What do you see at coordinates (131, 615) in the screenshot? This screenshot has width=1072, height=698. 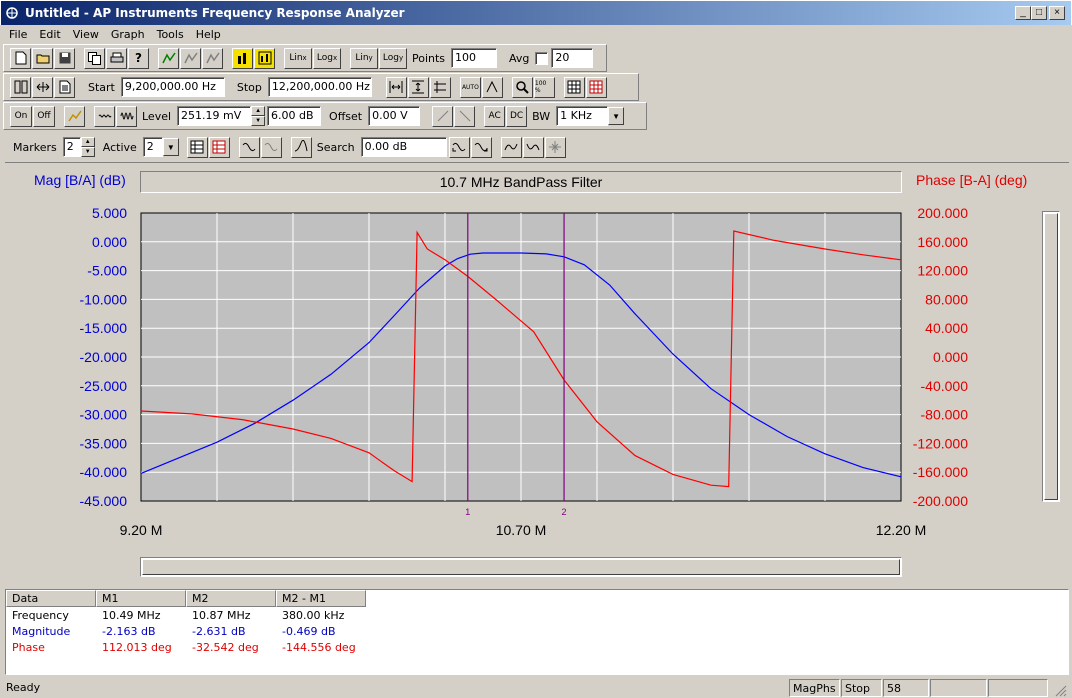 I see `table-cell-m1: 10.49 MHz` at bounding box center [131, 615].